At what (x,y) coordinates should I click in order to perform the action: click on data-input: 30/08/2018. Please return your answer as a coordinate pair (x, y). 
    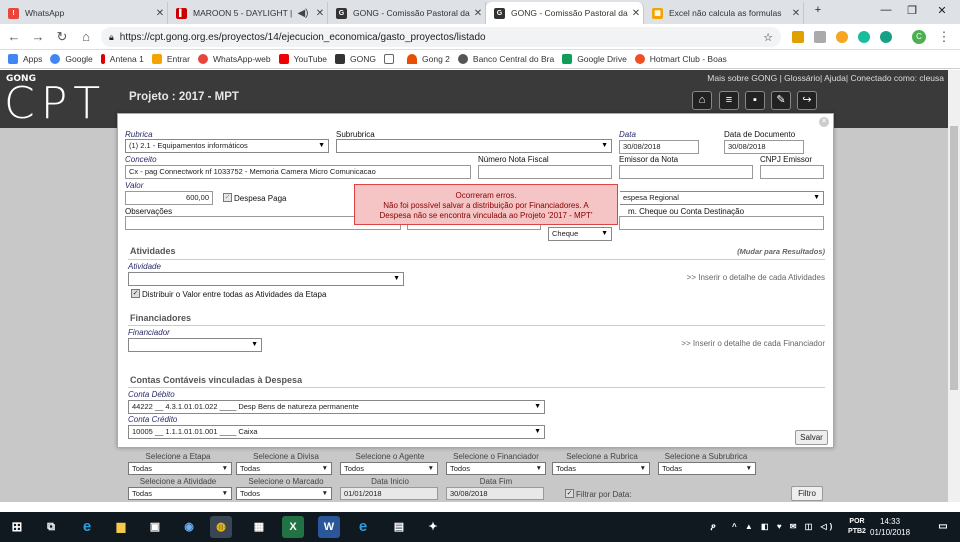
    Looking at the image, I should click on (659, 147).